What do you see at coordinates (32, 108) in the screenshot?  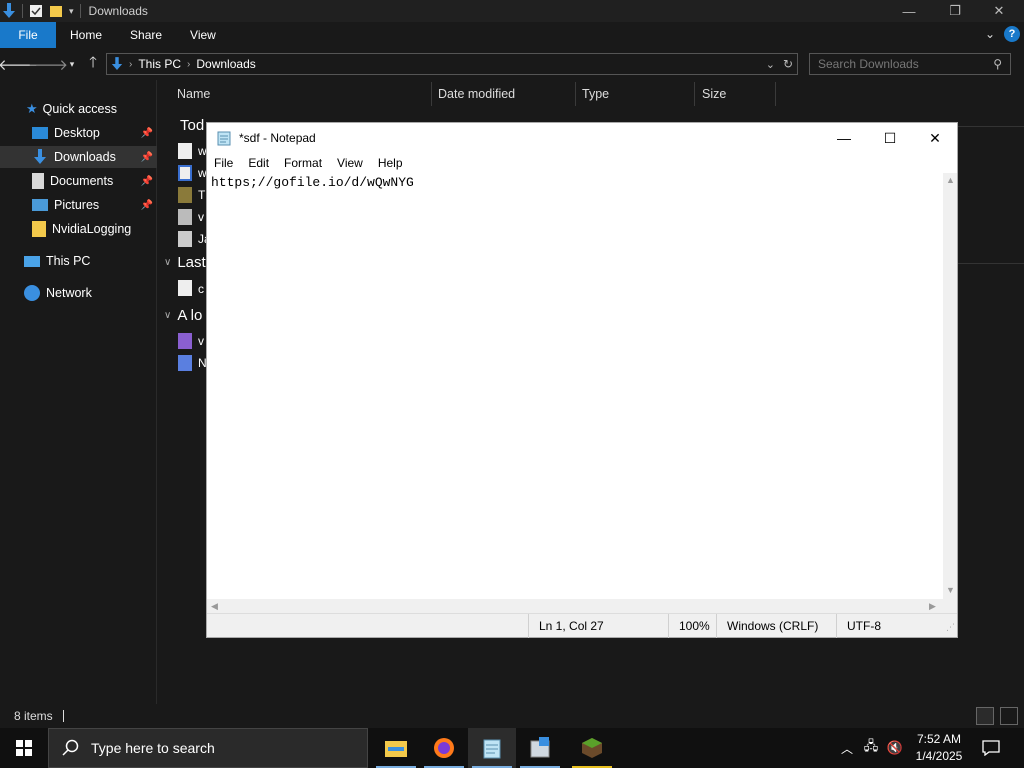 I see `star-icon: ★` at bounding box center [32, 108].